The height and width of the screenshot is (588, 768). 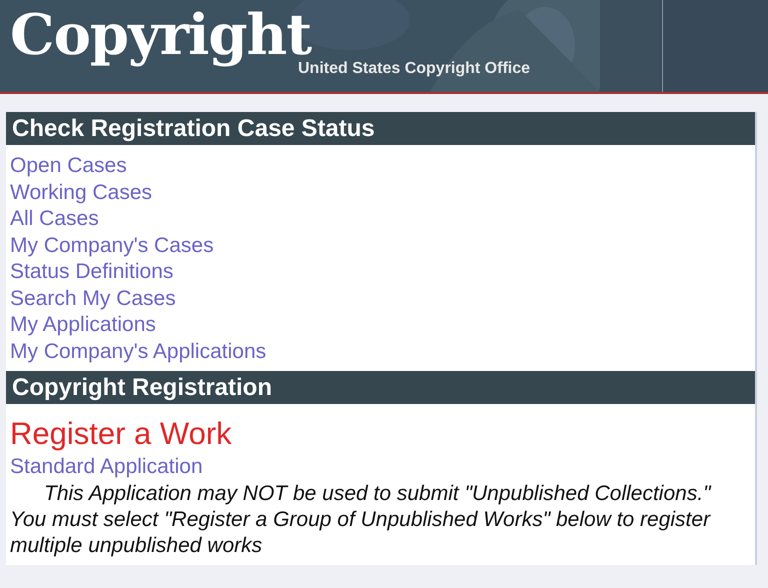 What do you see at coordinates (380, 128) in the screenshot?
I see `section-heading: Check Registration Case Status` at bounding box center [380, 128].